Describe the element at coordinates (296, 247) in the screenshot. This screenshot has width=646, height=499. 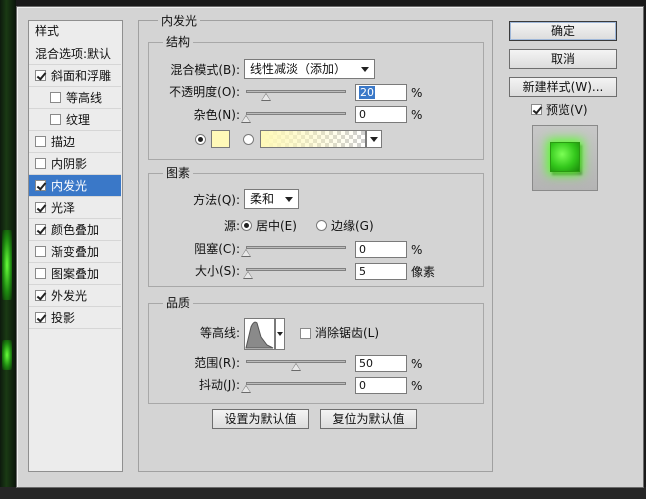
I see `choke-slider` at that location.